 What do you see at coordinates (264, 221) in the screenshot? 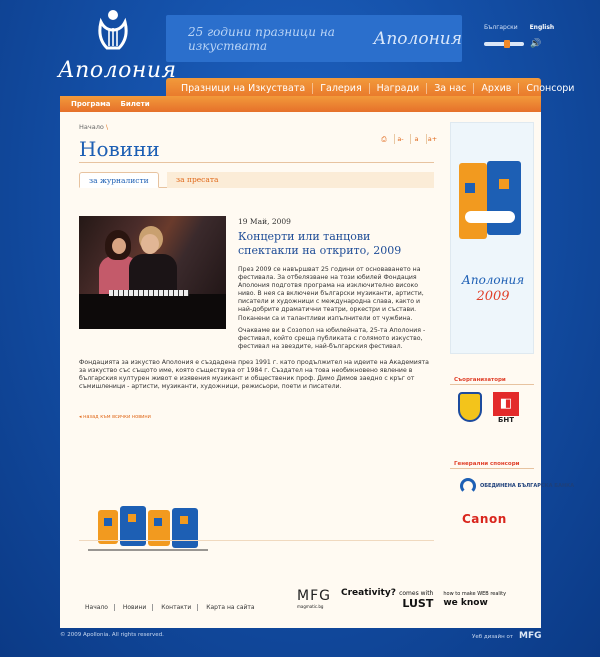
I see `article-date: 19 Май, 2009` at bounding box center [264, 221].